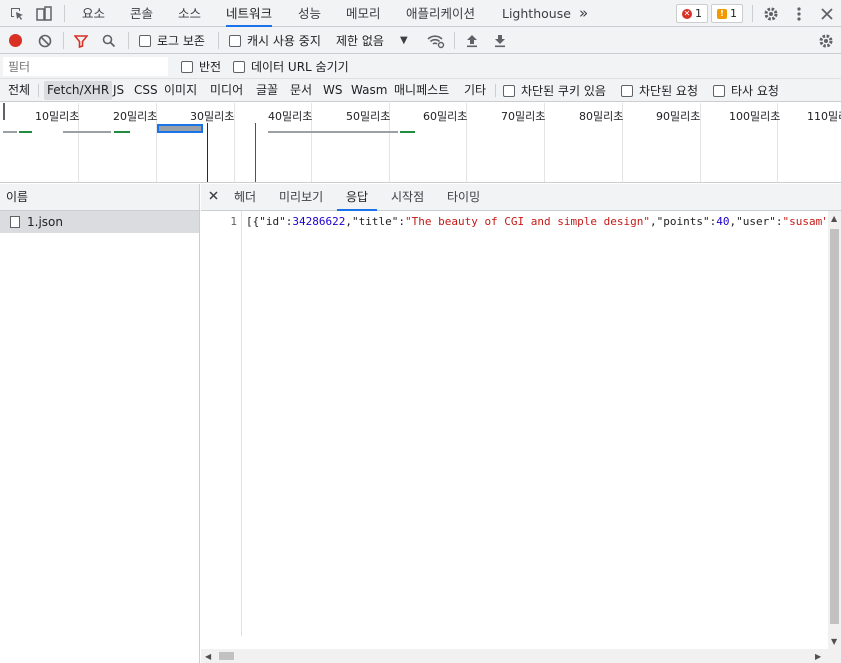  What do you see at coordinates (290, 116) in the screenshot?
I see `timeline-tick-label: 40밀리초` at bounding box center [290, 116].